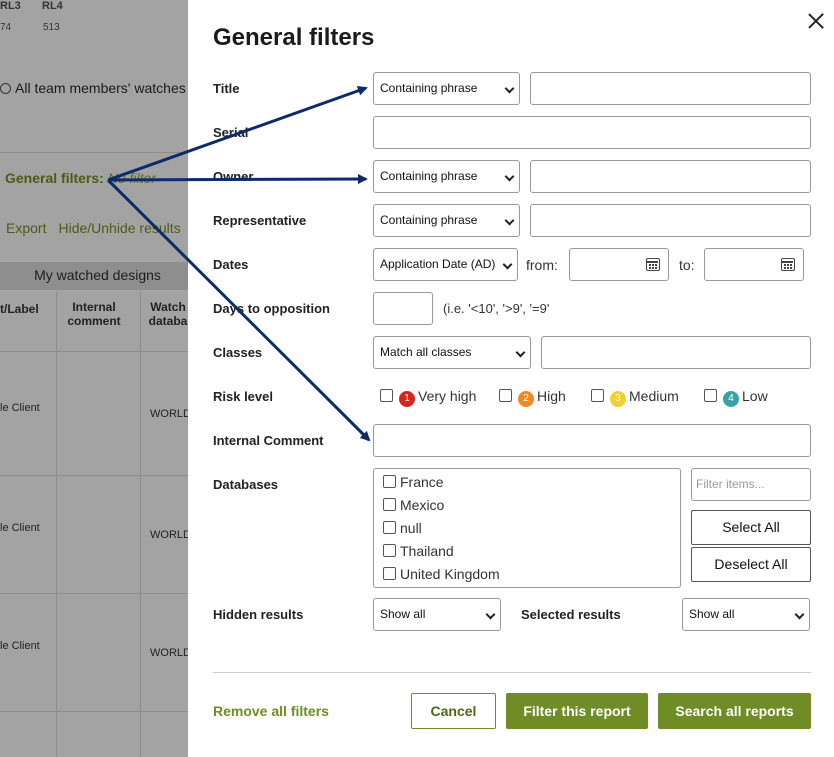 This screenshot has width=834, height=757. I want to click on rl3-value: 74, so click(6, 27).